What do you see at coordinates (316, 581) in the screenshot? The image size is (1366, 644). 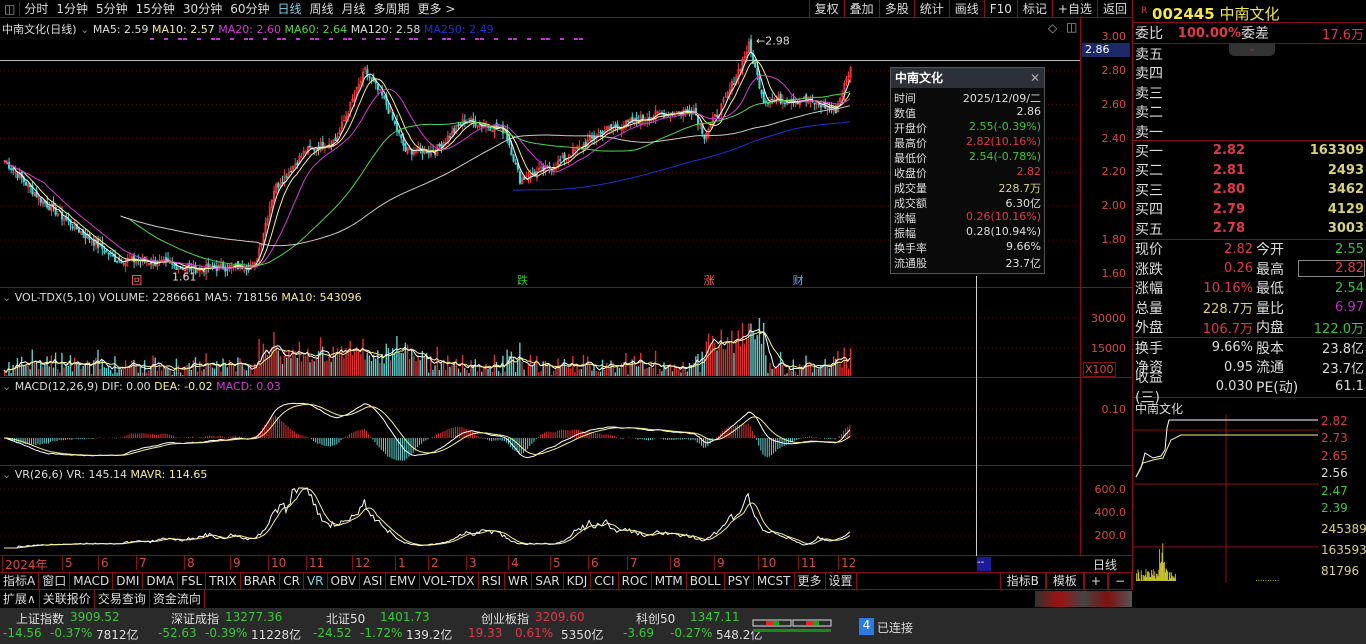 I see `indicator-tab: VR` at bounding box center [316, 581].